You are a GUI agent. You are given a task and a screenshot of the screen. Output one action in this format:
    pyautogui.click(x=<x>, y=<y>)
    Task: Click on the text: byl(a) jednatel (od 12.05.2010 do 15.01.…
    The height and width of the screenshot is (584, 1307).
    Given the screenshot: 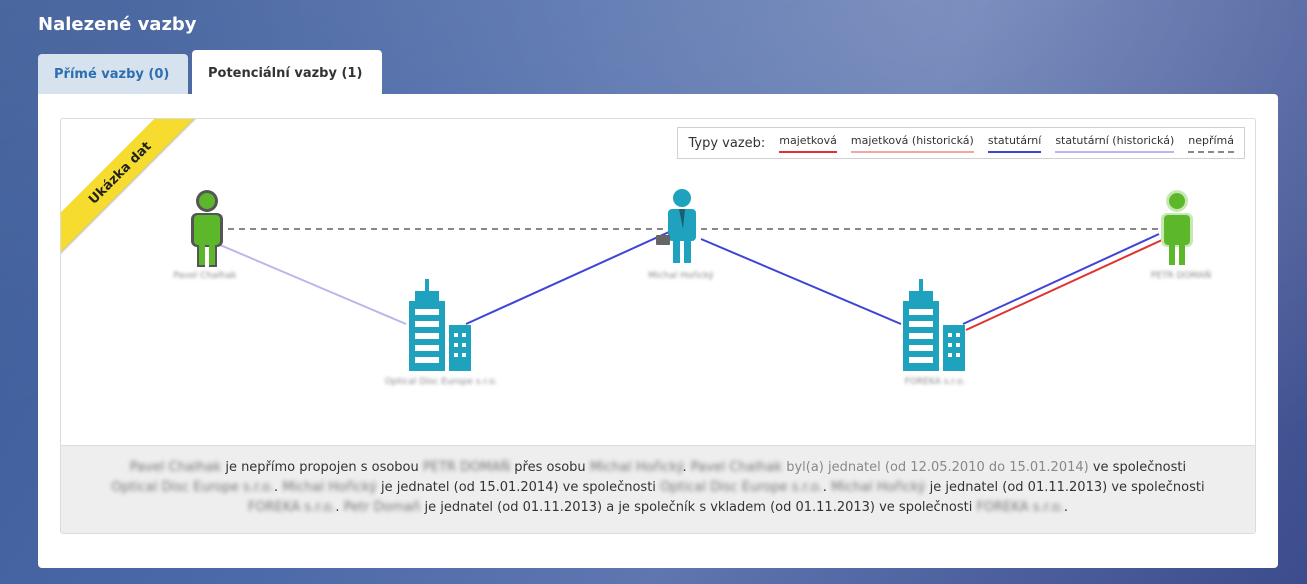 What is the action you would take?
    pyautogui.click(x=937, y=467)
    